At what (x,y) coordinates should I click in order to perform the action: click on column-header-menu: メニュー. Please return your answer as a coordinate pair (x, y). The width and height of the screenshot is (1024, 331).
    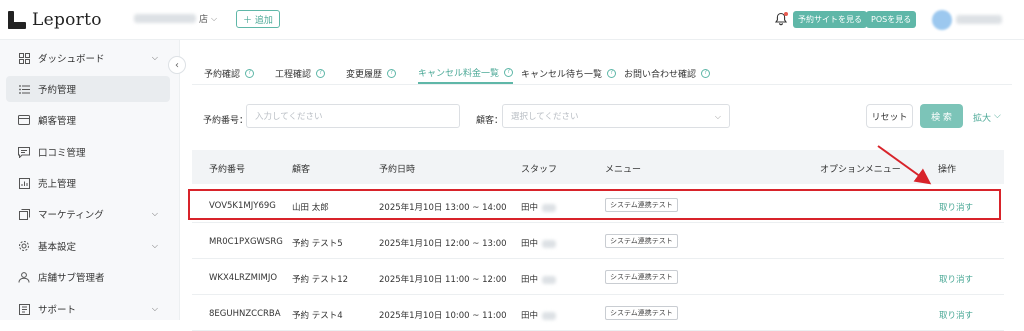
    Looking at the image, I should click on (623, 170).